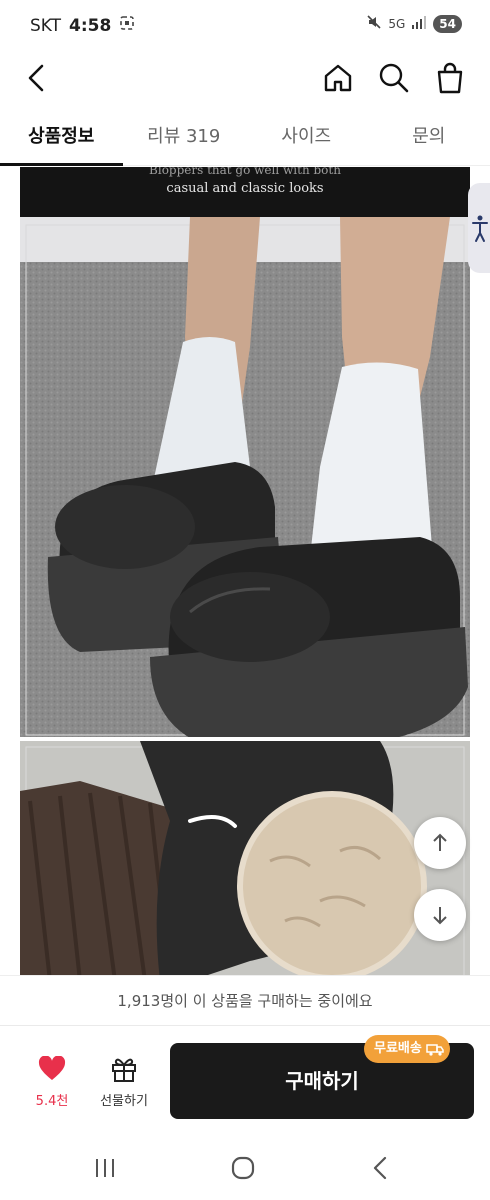 The image size is (490, 1200). Describe the element at coordinates (184, 136) in the screenshot. I see `tab-reviews: 리뷰 319` at that location.